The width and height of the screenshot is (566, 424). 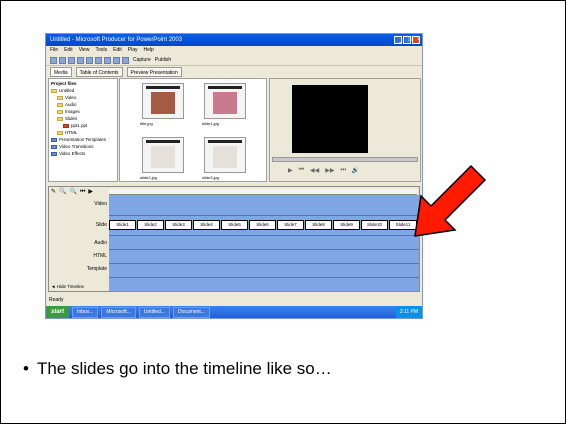 What do you see at coordinates (210, 123) in the screenshot?
I see `thumbnail-caption: slide1.jpg` at bounding box center [210, 123].